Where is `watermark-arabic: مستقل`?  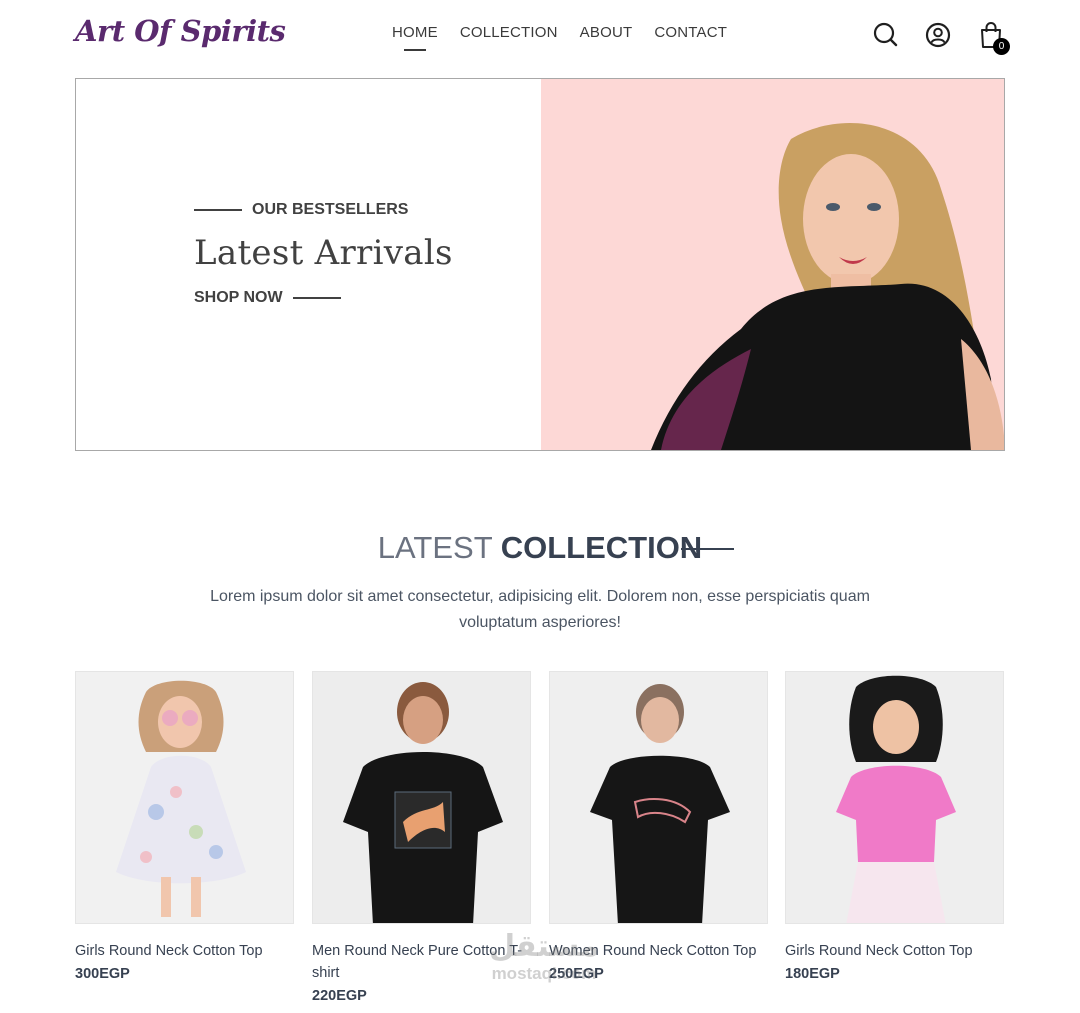 watermark-arabic: مستقل is located at coordinates (544, 946).